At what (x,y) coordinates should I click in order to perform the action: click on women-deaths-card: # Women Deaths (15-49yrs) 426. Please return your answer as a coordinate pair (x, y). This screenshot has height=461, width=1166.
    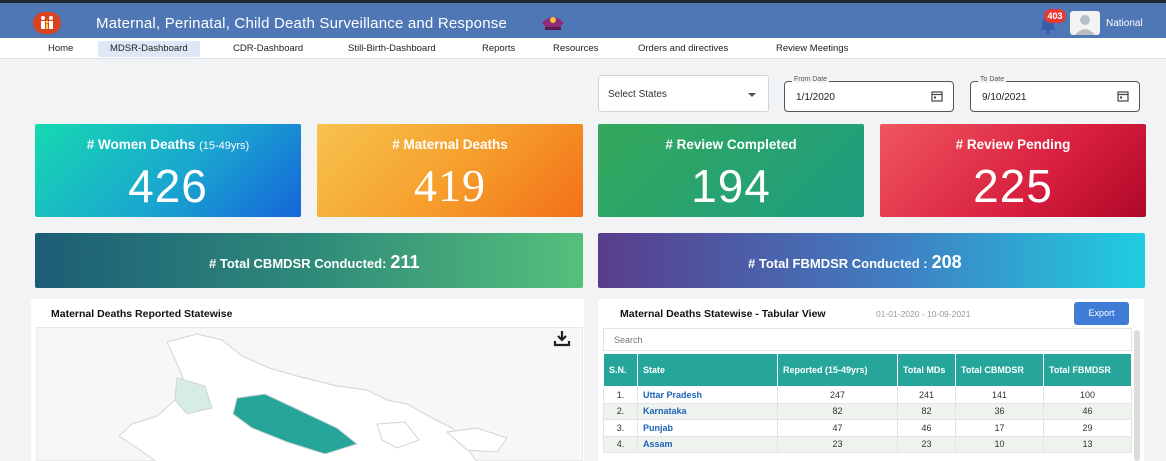
    Looking at the image, I should click on (168, 170).